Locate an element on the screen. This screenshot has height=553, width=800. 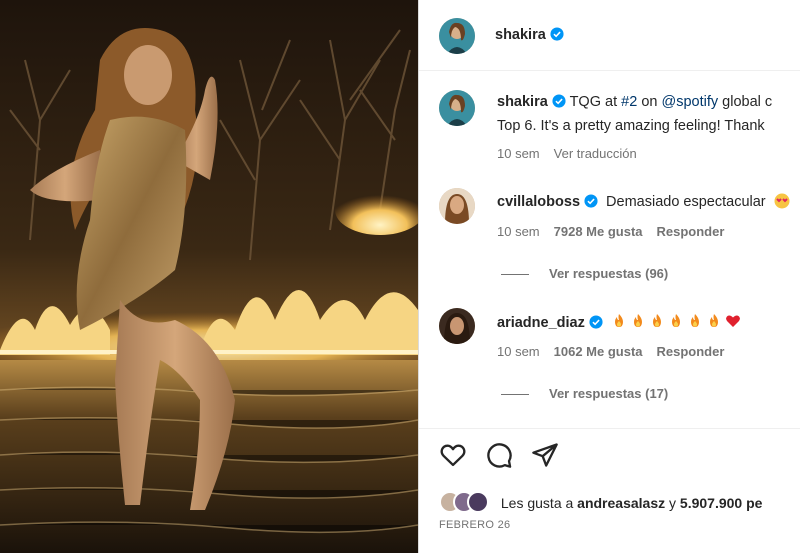
author-avatar is located at coordinates (457, 36).